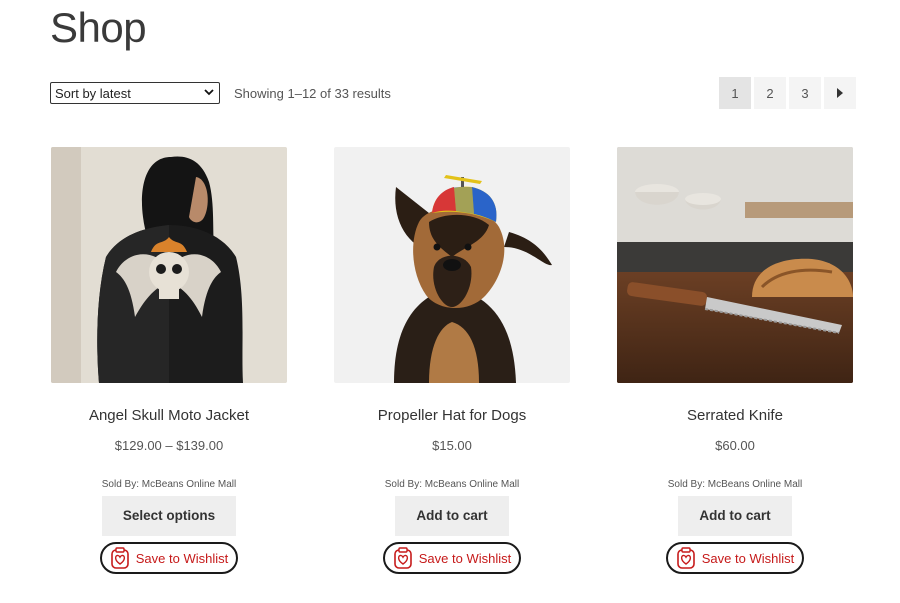 The width and height of the screenshot is (900, 603). What do you see at coordinates (735, 415) in the screenshot?
I see `product-title: Serrated Knife` at bounding box center [735, 415].